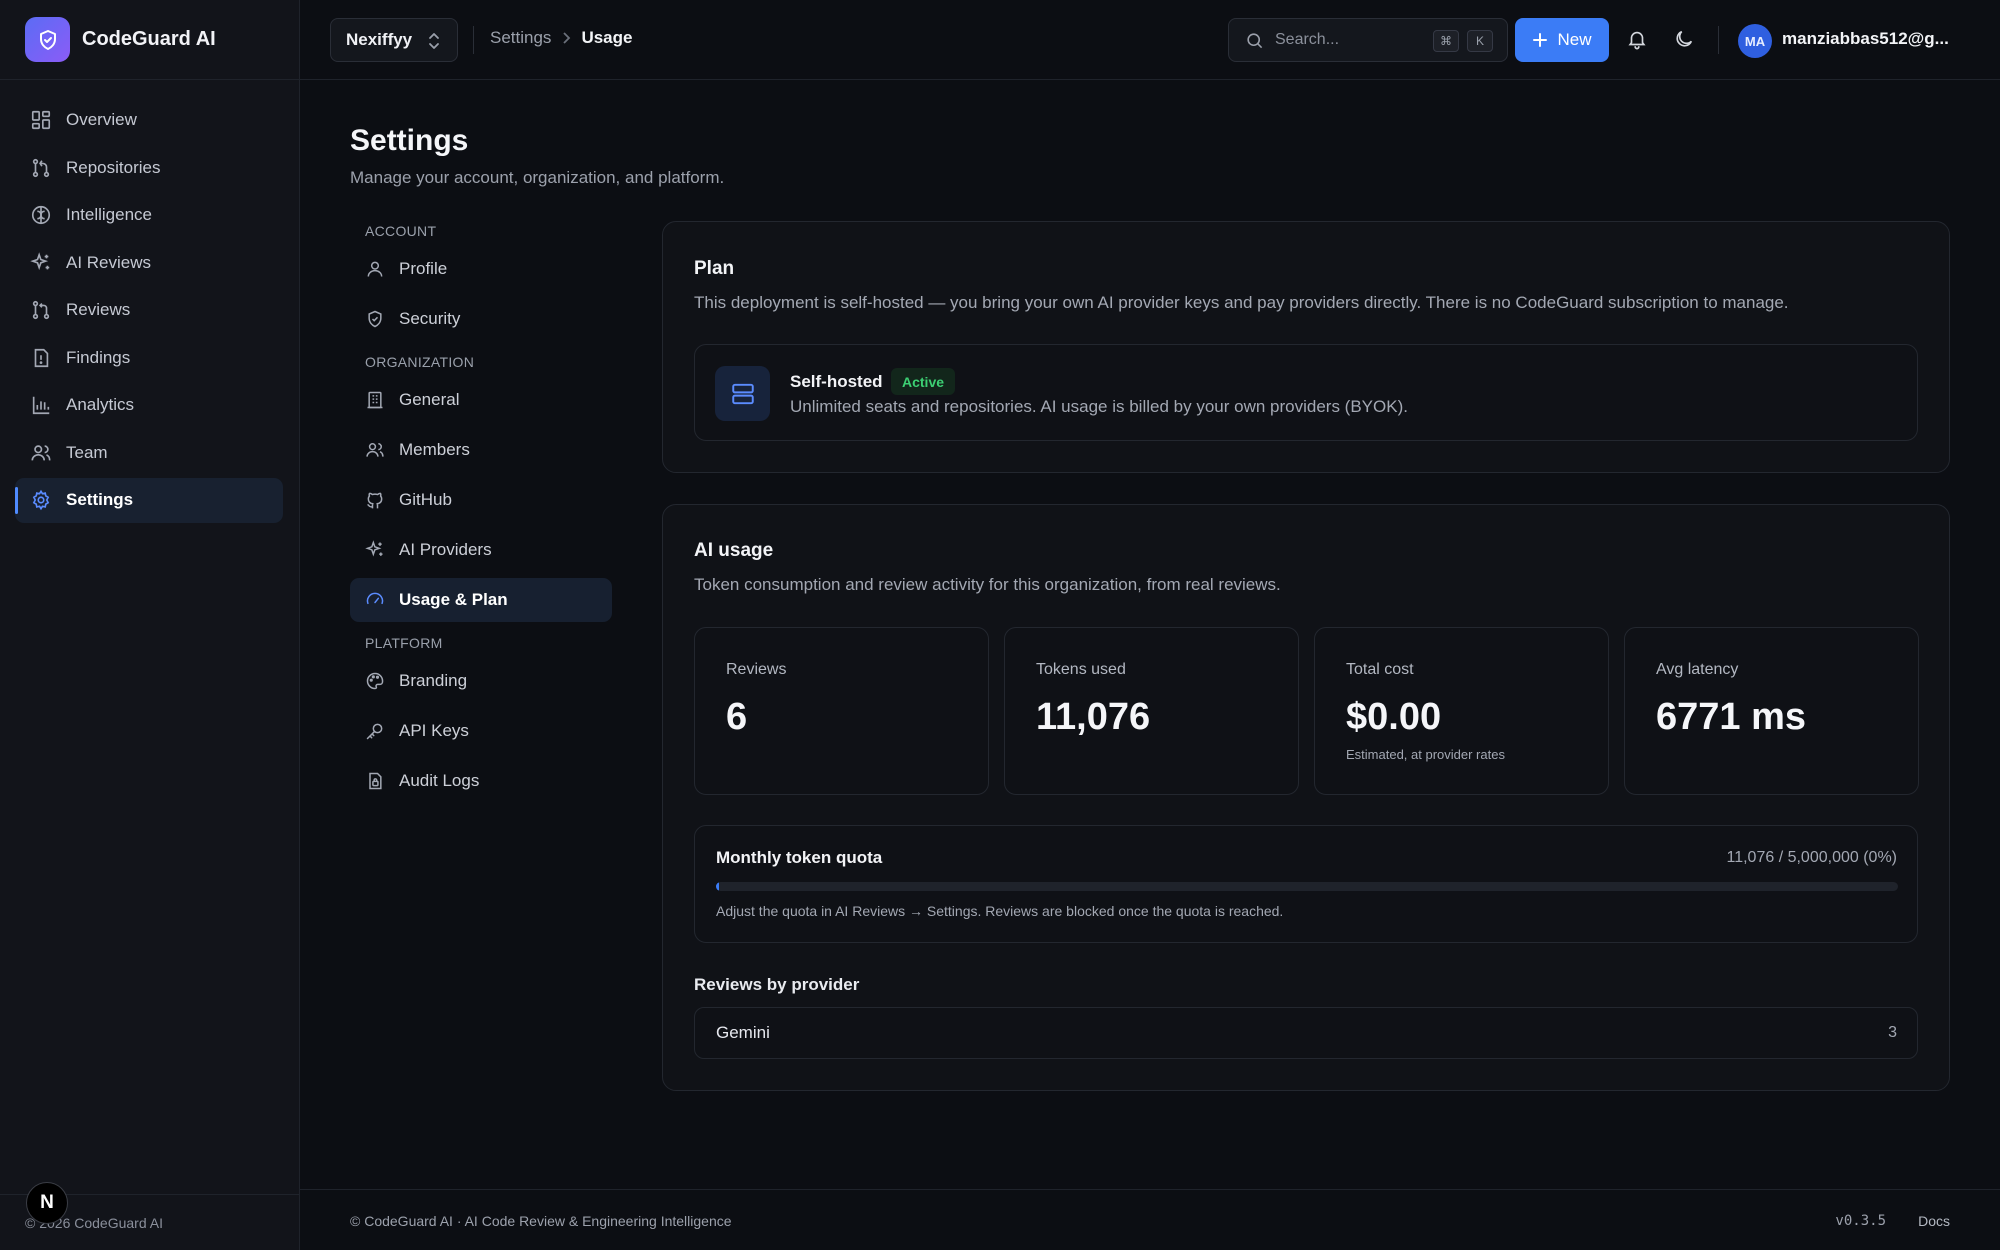 Image resolution: width=2000 pixels, height=1250 pixels. What do you see at coordinates (149, 357) in the screenshot?
I see `sidebar-item-findings: Findings` at bounding box center [149, 357].